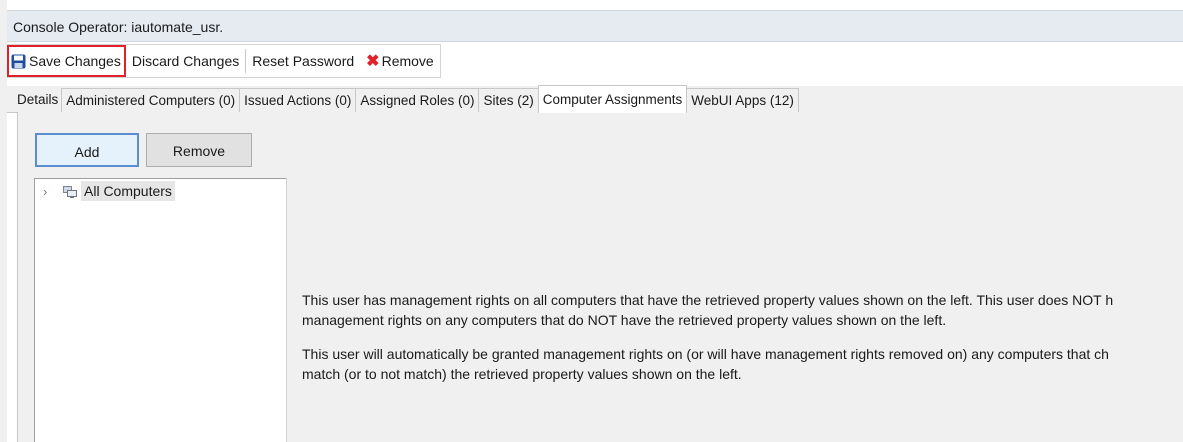 This screenshot has height=442, width=1183. Describe the element at coordinates (612, 99) in the screenshot. I see `tab-computer-assignments: Computer Assignments` at that location.